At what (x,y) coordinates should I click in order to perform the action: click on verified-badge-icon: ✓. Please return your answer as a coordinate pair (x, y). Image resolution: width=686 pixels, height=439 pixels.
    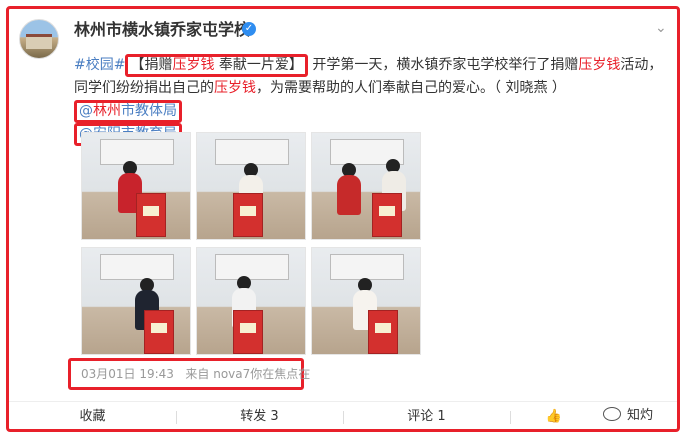
    Looking at the image, I should click on (249, 29).